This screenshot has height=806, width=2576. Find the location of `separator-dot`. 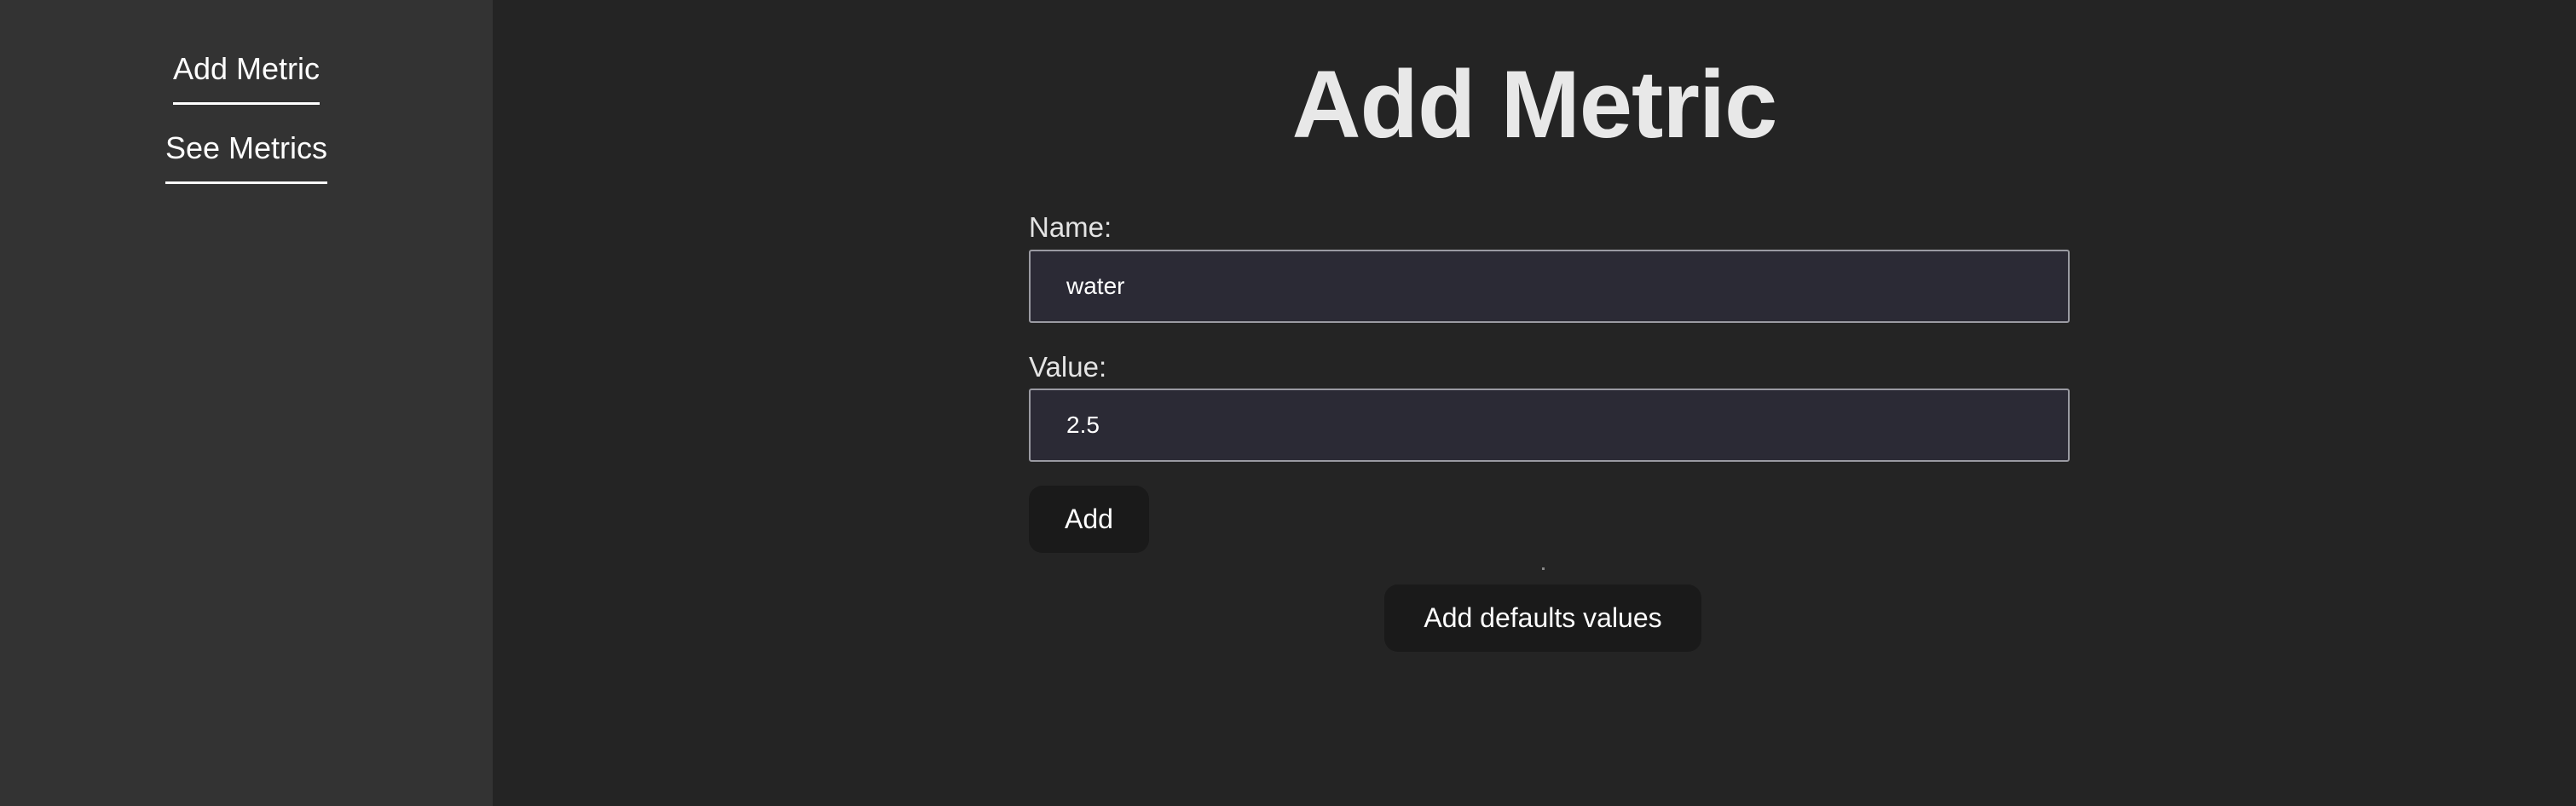

separator-dot is located at coordinates (1543, 568).